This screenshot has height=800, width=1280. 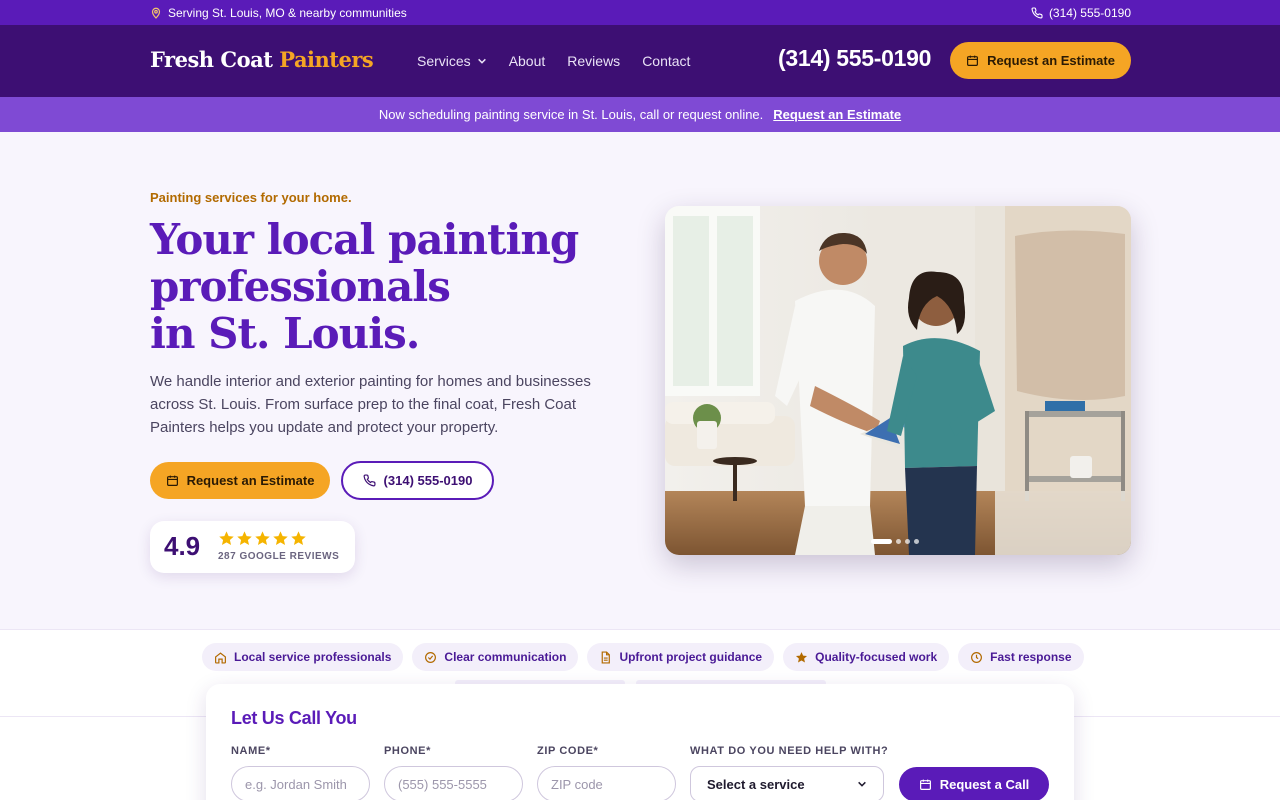 I want to click on hero-estimate-label: Request an Estimate, so click(x=250, y=480).